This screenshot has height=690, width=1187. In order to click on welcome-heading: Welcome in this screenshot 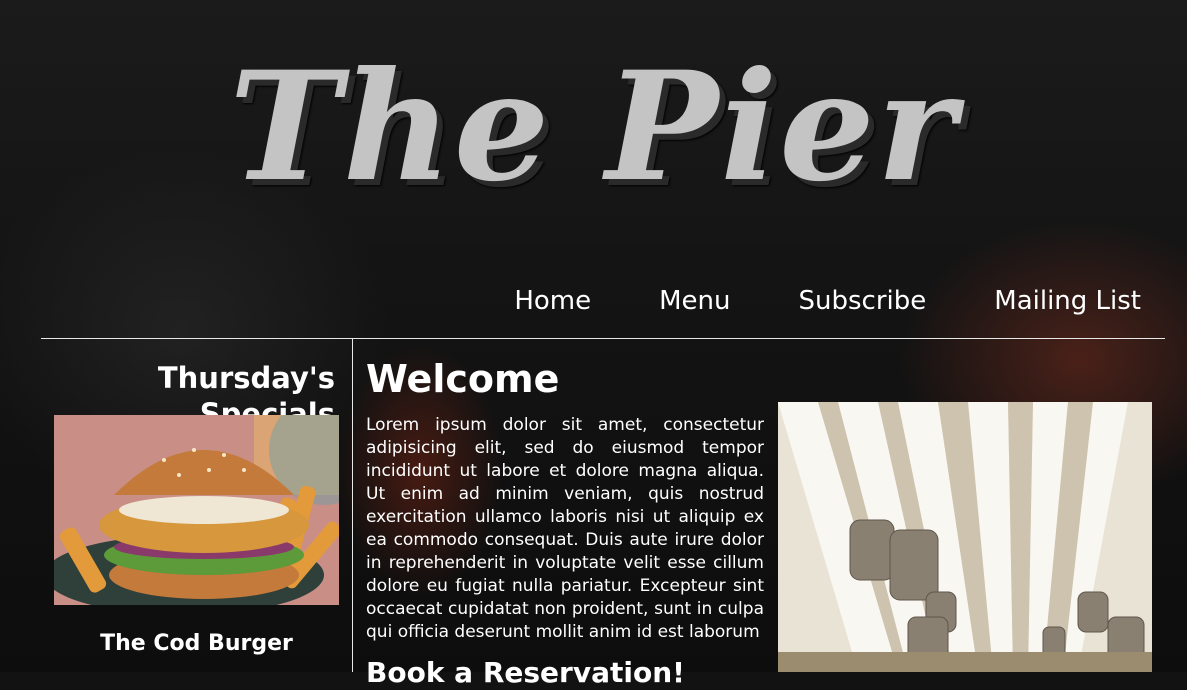, I will do `click(463, 379)`.